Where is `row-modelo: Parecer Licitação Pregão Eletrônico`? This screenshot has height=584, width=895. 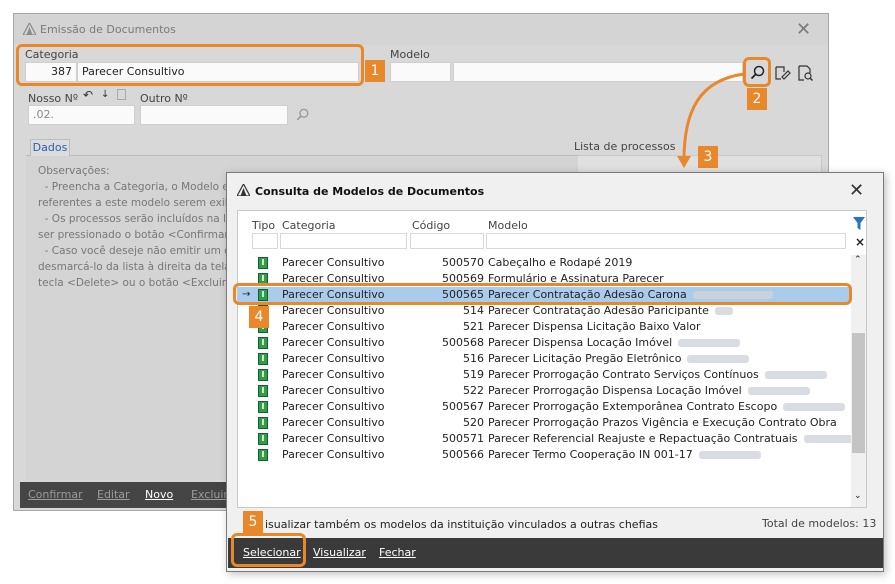
row-modelo: Parecer Licitação Pregão Eletrônico is located at coordinates (619, 359).